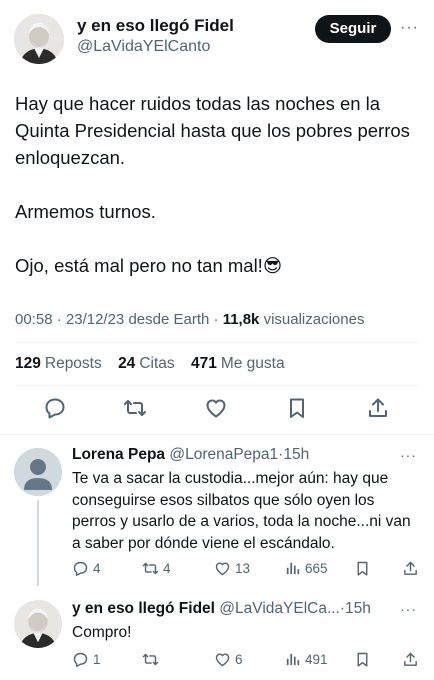 The image size is (434, 680). What do you see at coordinates (143, 608) in the screenshot?
I see `reply-author-name: y en eso llegó Fidel` at bounding box center [143, 608].